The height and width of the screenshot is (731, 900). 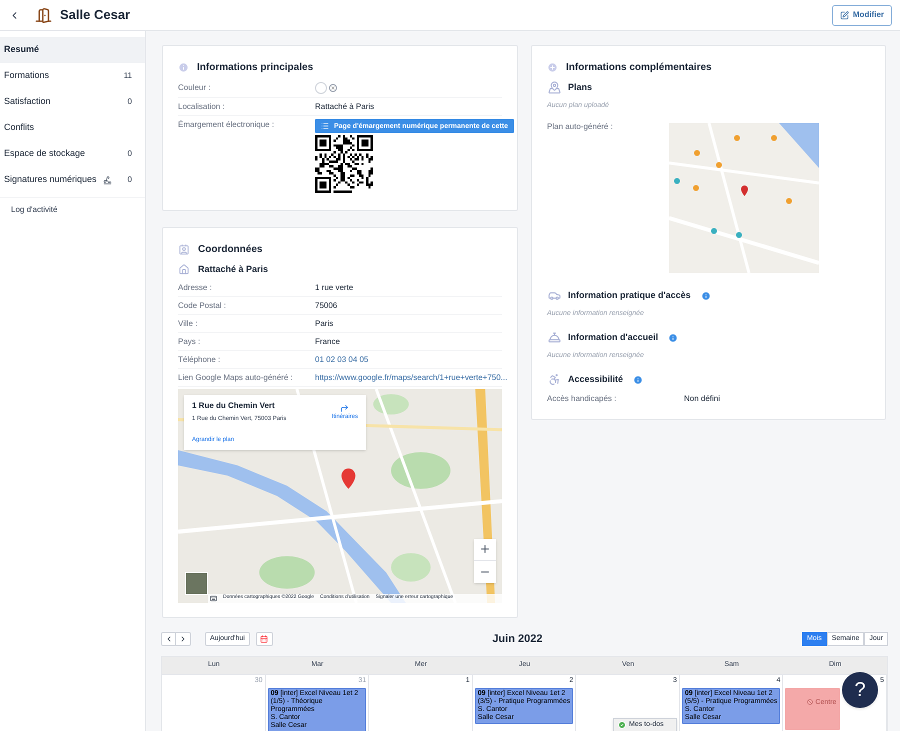 What do you see at coordinates (324, 323) in the screenshot?
I see `field-value: Paris` at bounding box center [324, 323].